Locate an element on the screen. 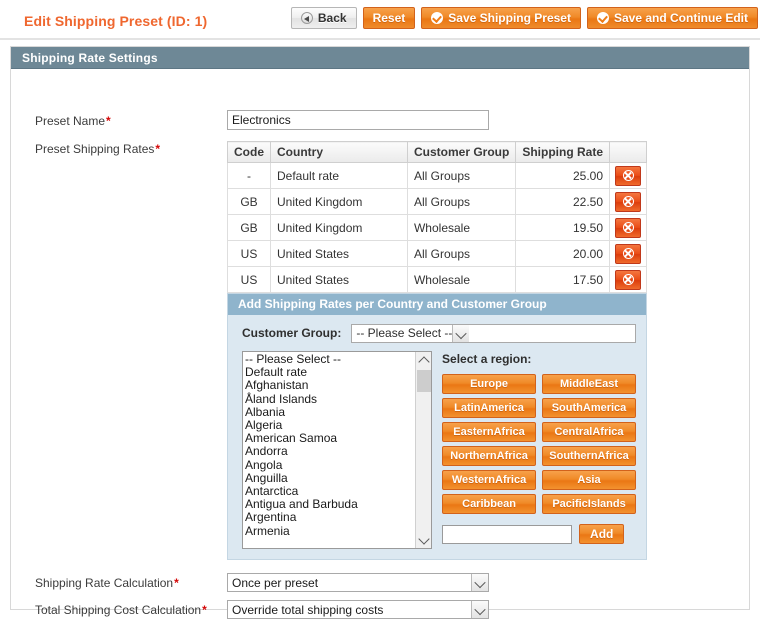 The height and width of the screenshot is (620, 760). cell-shipping-rate: 19.50 is located at coordinates (562, 227).